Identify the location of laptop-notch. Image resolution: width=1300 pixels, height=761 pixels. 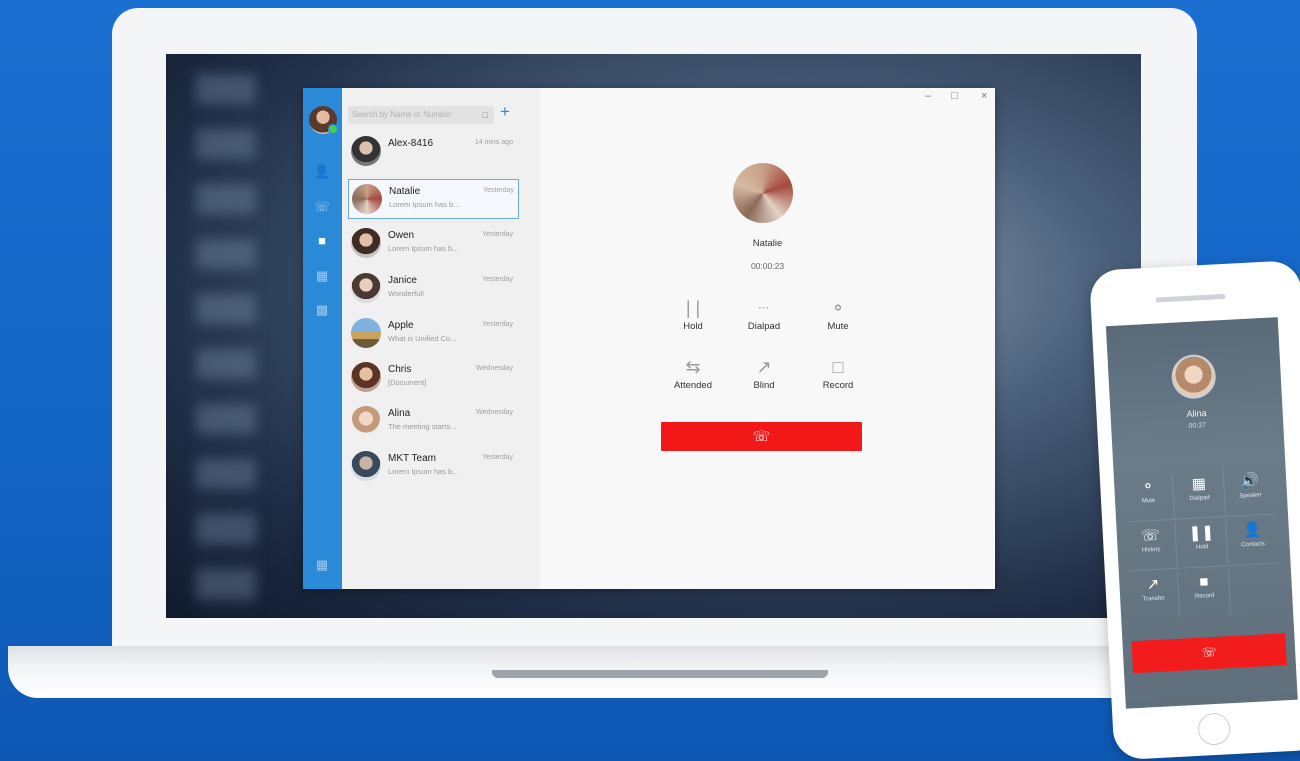
(660, 674).